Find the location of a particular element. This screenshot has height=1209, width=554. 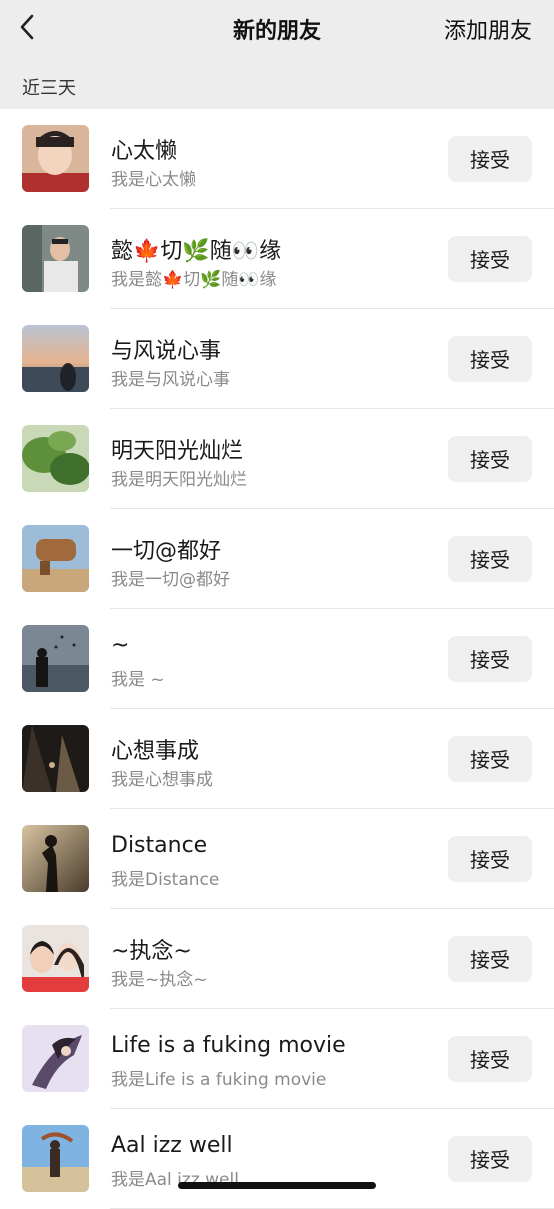

friend-name: 与风说心事 is located at coordinates (166, 351).